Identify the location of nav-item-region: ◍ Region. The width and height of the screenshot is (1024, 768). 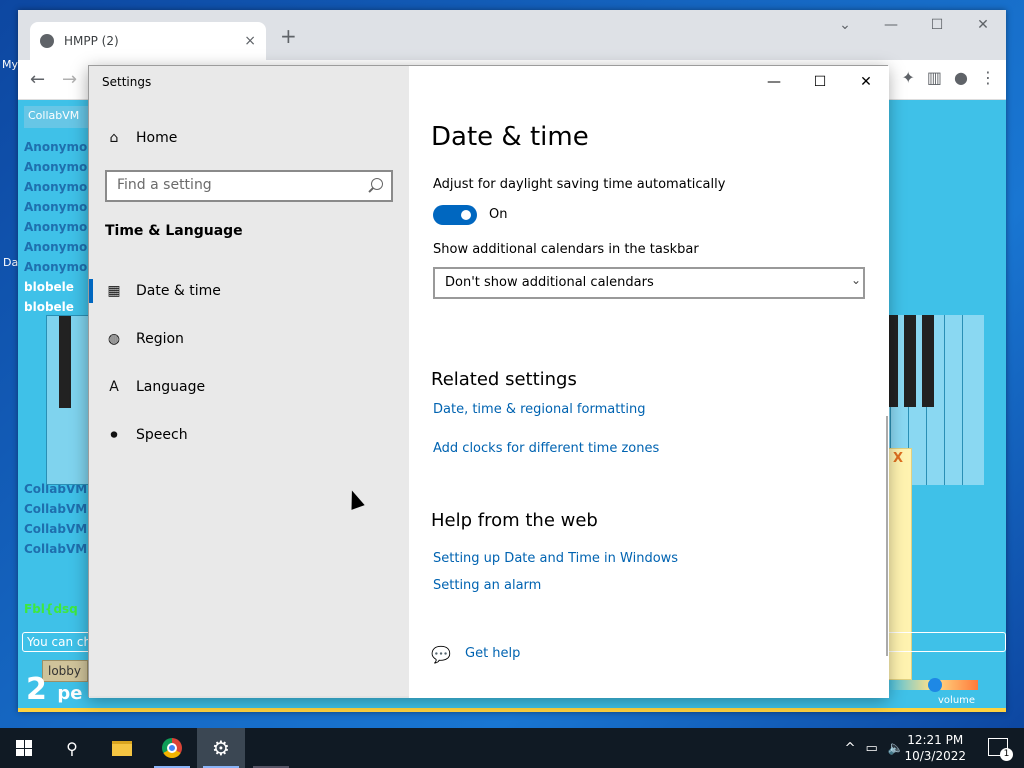
(249, 339).